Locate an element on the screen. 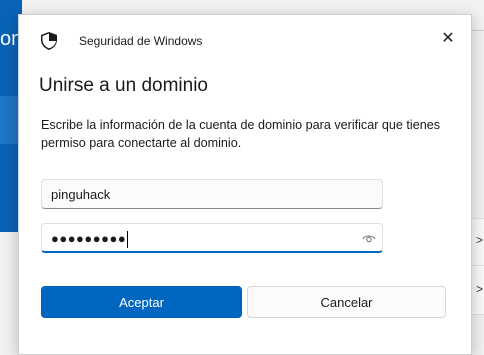 The image size is (484, 355). shield-icon is located at coordinates (49, 41).